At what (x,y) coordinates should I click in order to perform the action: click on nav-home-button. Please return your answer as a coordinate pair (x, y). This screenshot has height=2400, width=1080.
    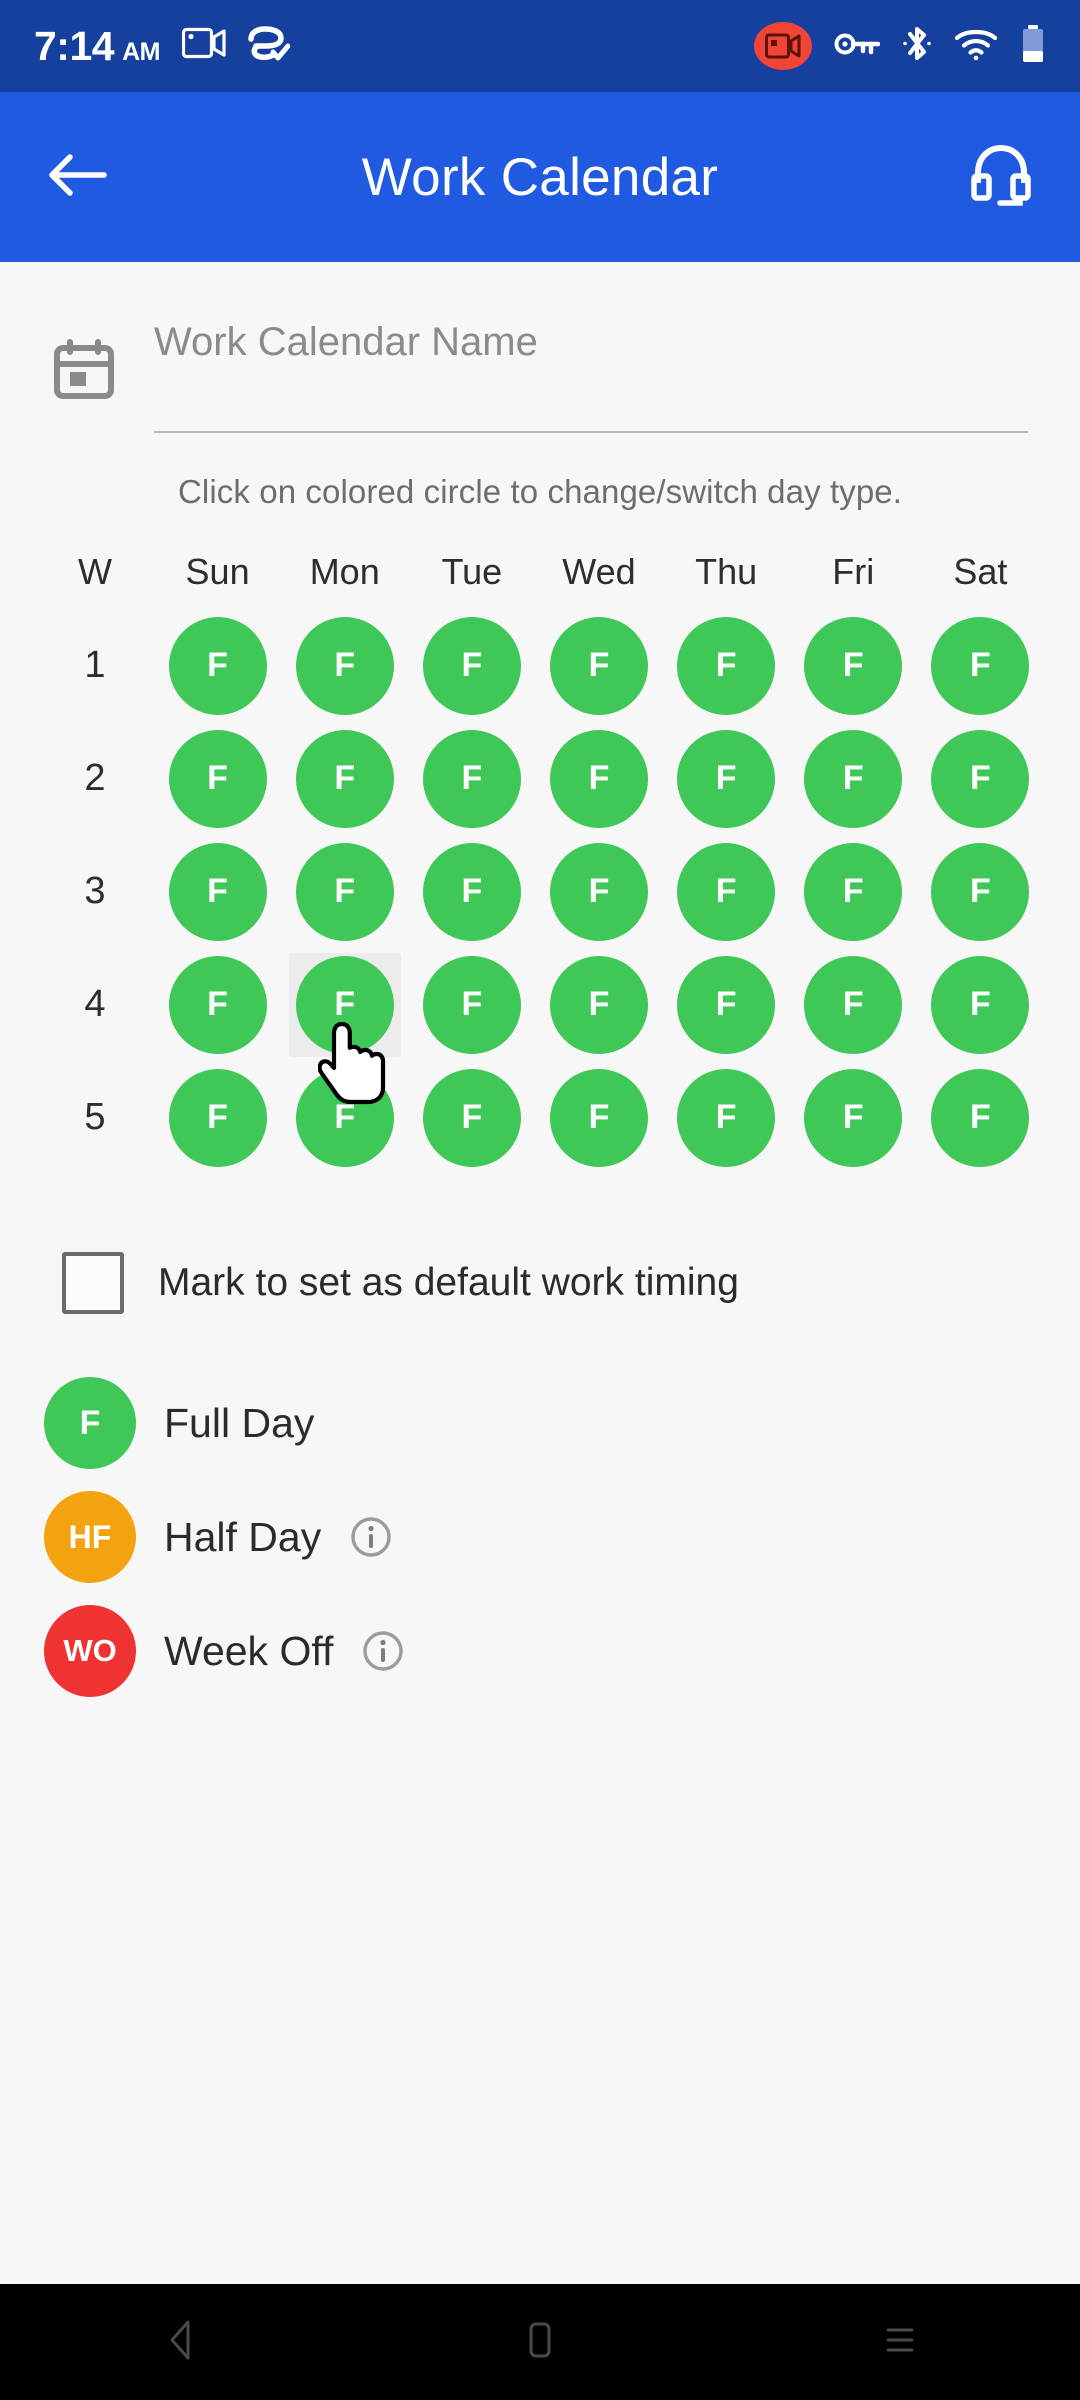
    Looking at the image, I should click on (540, 2342).